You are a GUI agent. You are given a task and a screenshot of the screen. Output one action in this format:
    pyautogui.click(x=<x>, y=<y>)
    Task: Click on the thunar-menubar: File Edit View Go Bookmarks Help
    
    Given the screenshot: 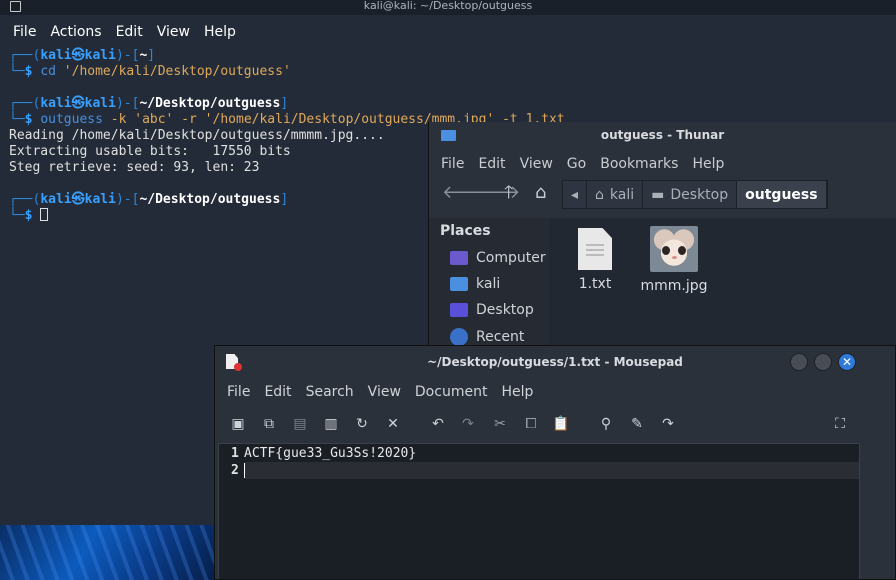 What is the action you would take?
    pyautogui.click(x=662, y=164)
    